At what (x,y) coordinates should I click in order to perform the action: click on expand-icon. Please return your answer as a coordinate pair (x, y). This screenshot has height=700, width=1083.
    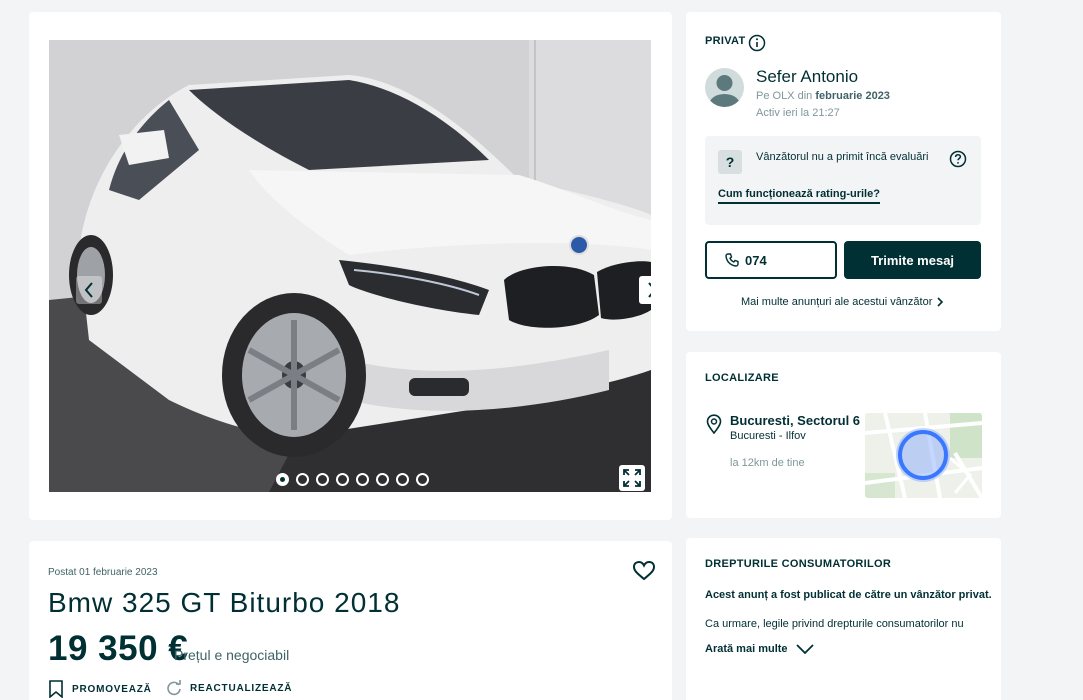
    Looking at the image, I should click on (632, 478).